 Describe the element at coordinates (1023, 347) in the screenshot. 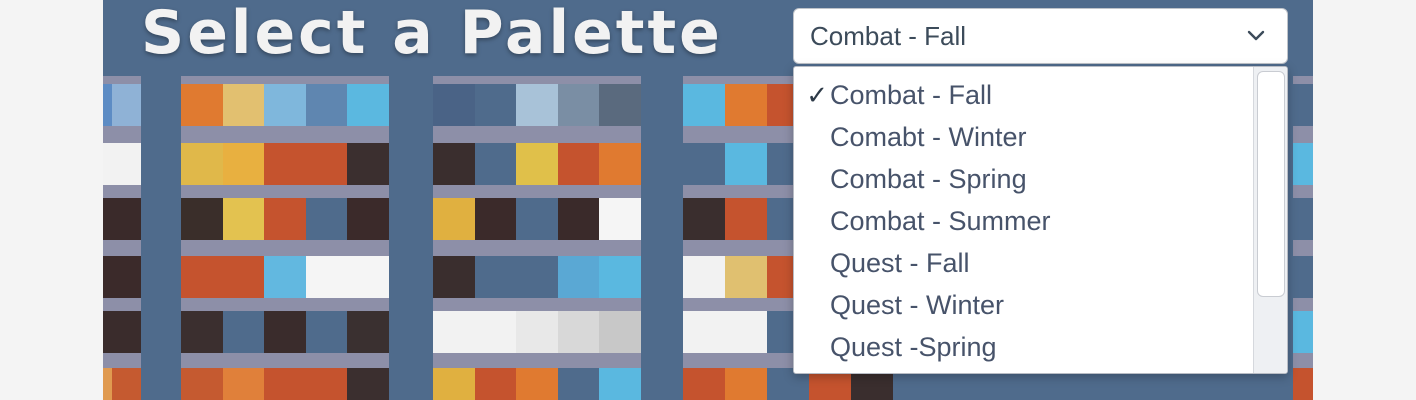

I see `dropdown-option: Quest -Spring` at that location.